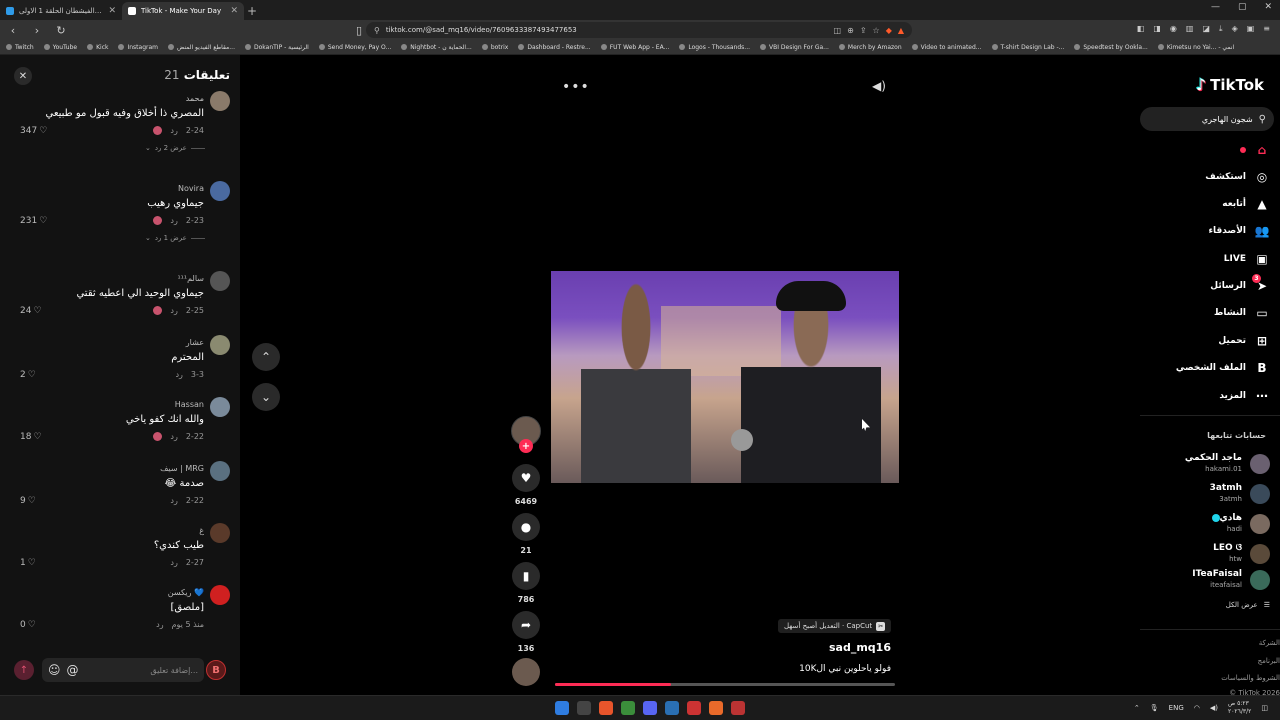 This screenshot has height=720, width=1280. What do you see at coordinates (377, 30) in the screenshot?
I see `site-info-icon: ⚲` at bounding box center [377, 30].